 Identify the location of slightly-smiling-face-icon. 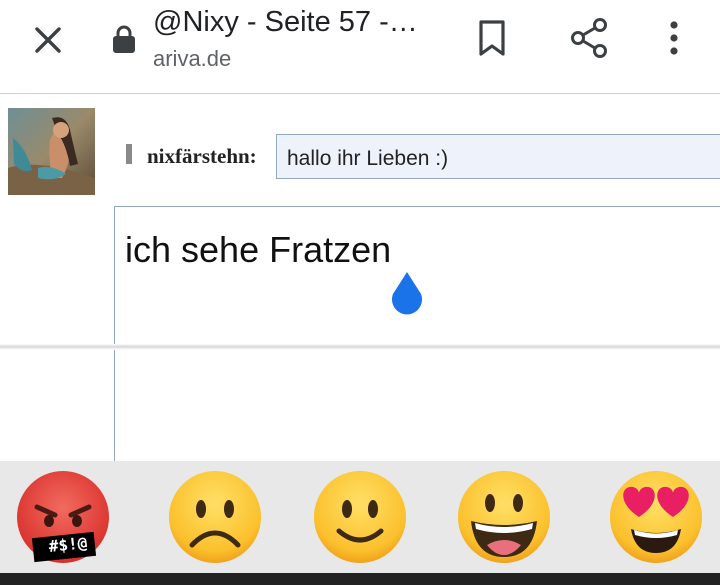
(360, 517).